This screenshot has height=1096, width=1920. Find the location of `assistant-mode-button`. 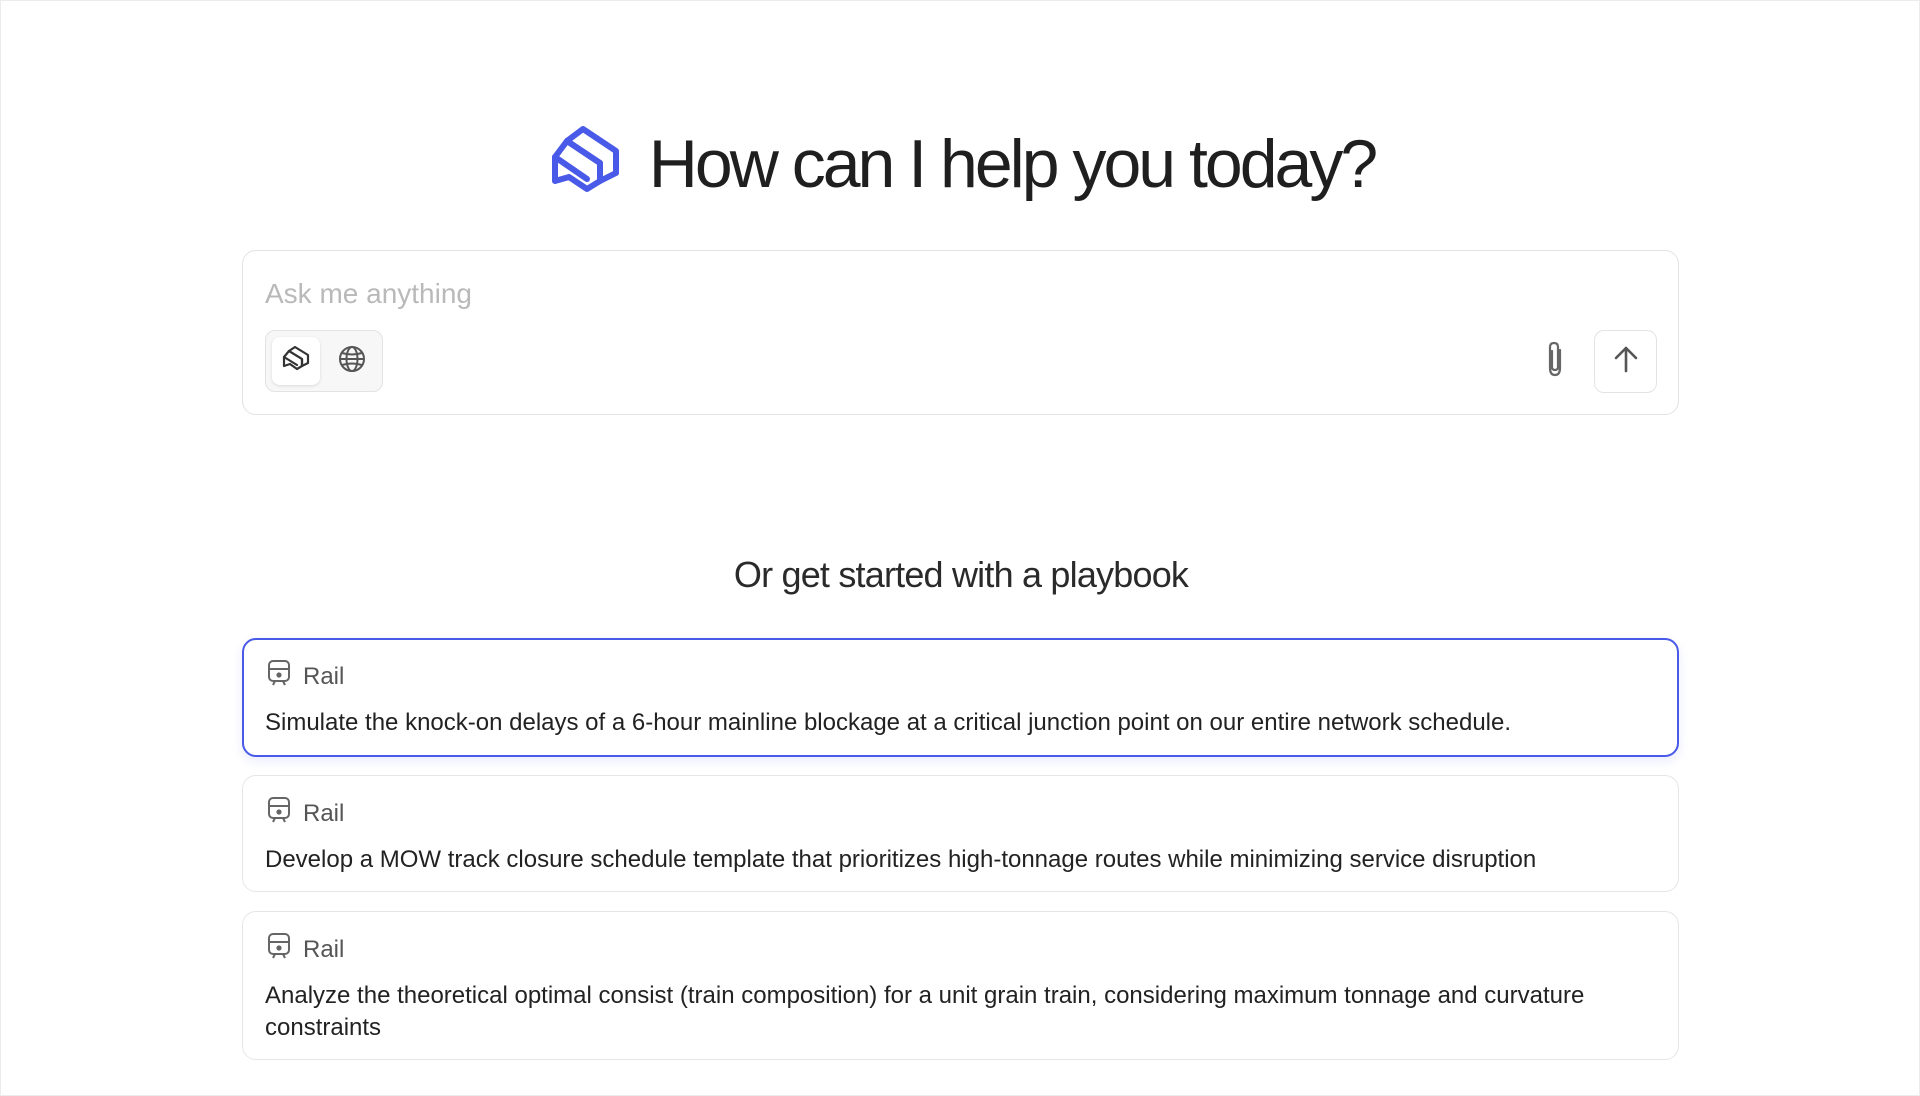

assistant-mode-button is located at coordinates (296, 361).